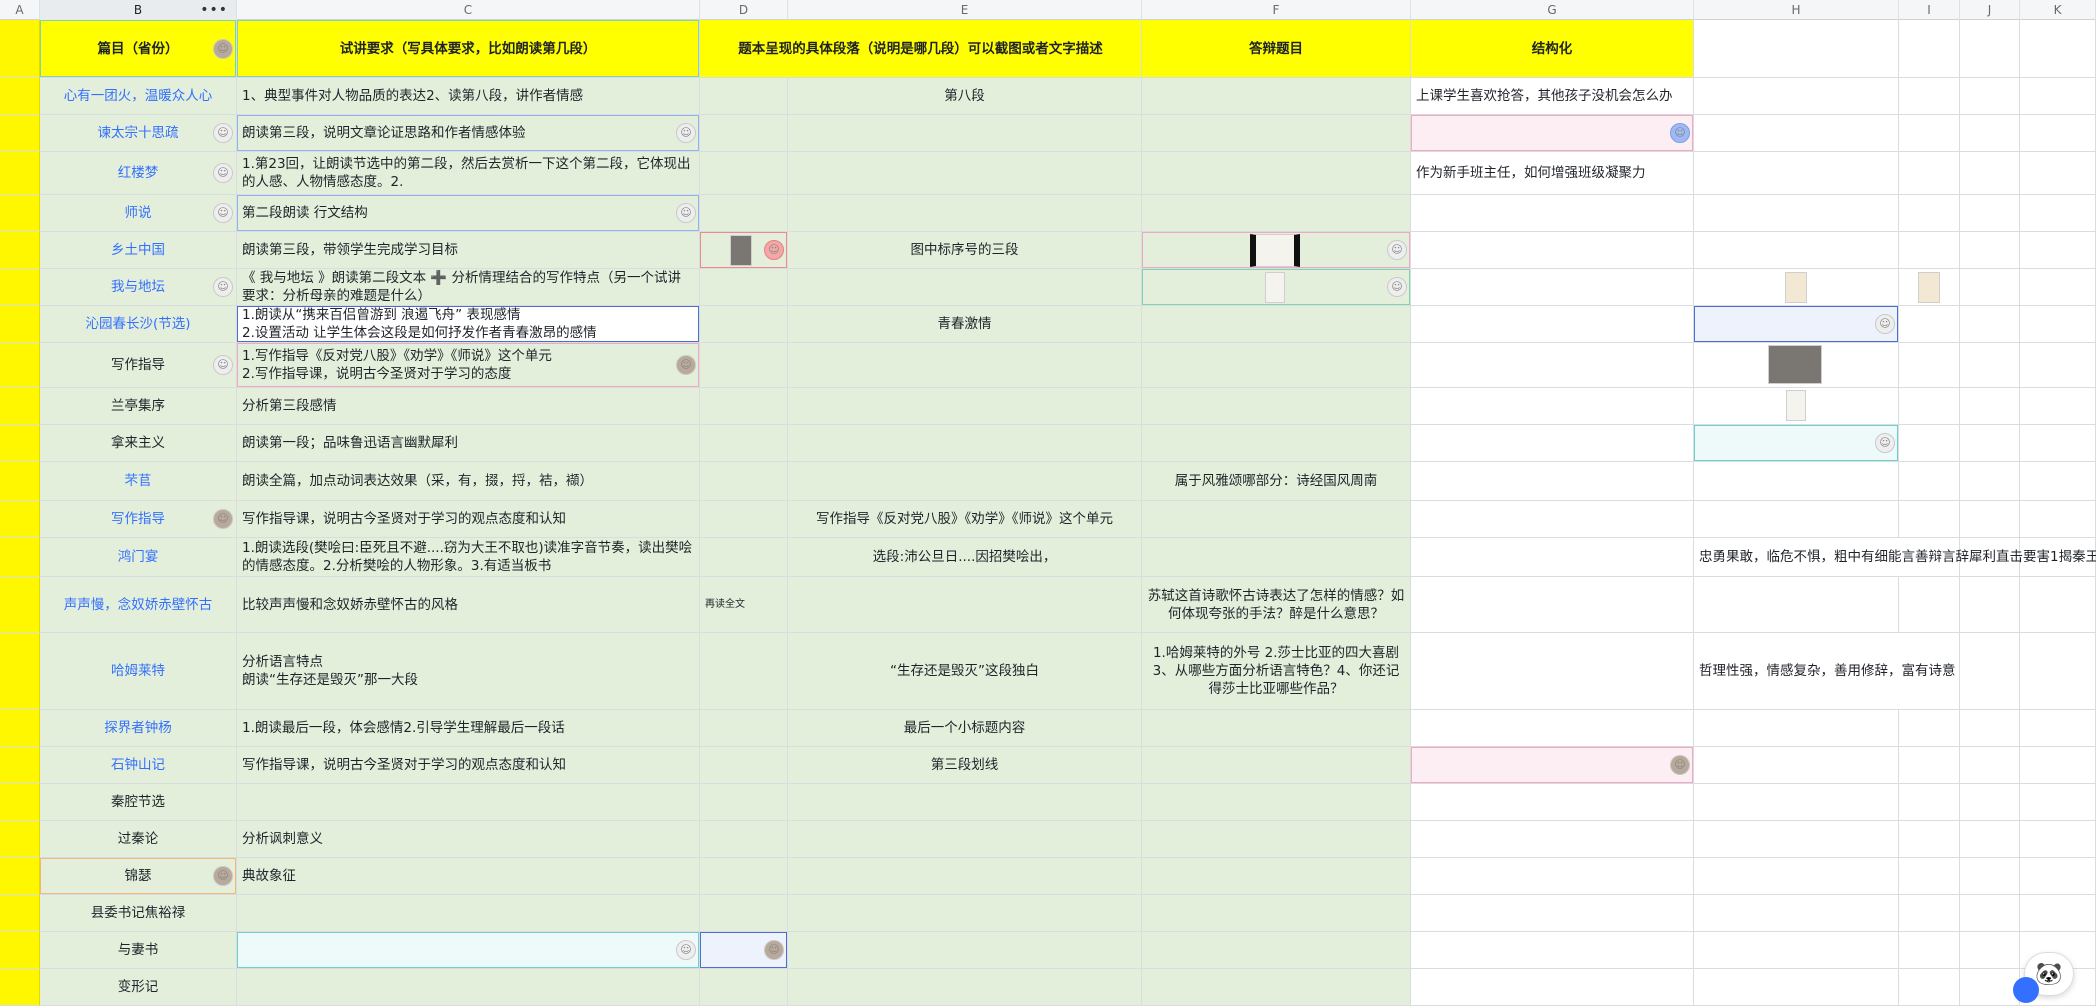 The image size is (2096, 1006). Describe the element at coordinates (468, 481) in the screenshot. I see `cell-requirement: 朗读全篇，加点动词表达效果（采，有，掇，捋，袺，襭）` at that location.